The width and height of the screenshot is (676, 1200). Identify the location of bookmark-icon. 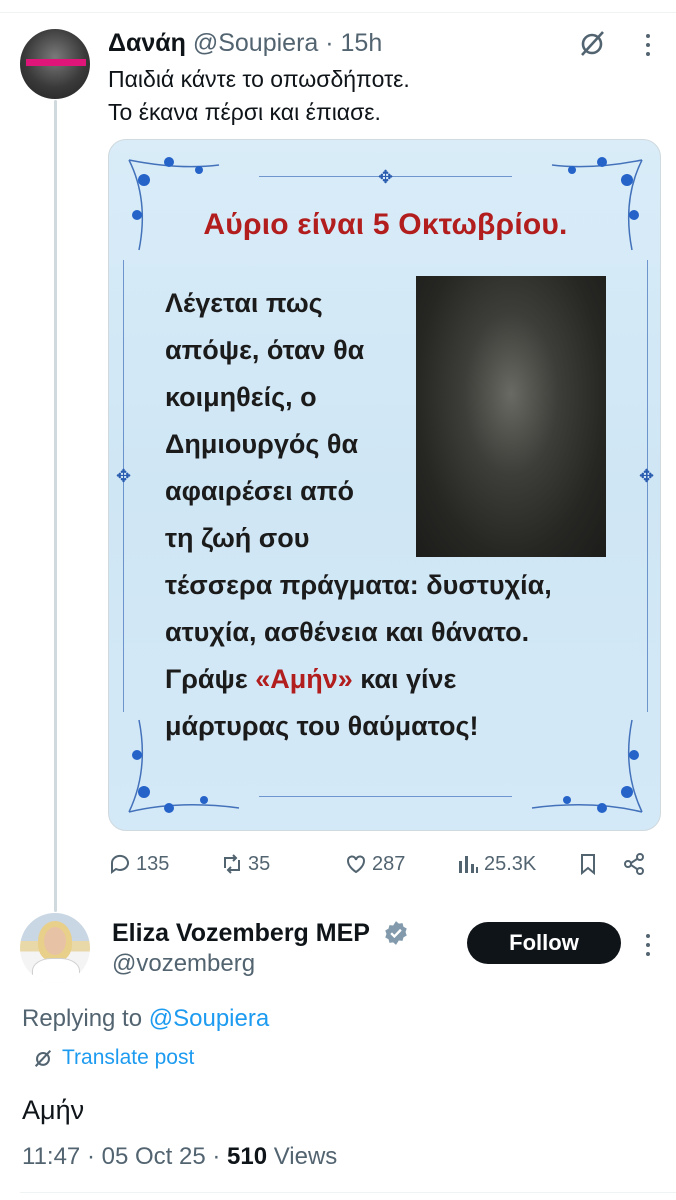
(588, 865).